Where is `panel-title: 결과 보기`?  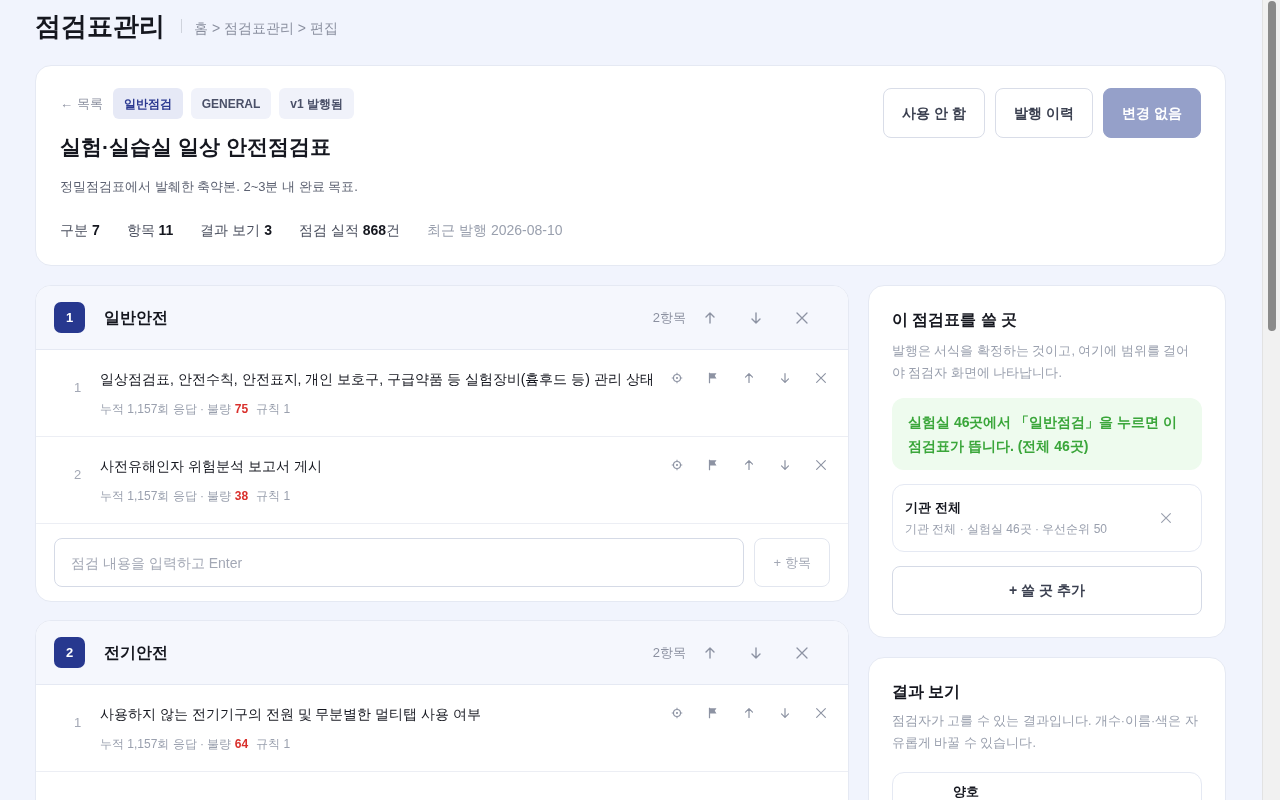 panel-title: 결과 보기 is located at coordinates (927, 692).